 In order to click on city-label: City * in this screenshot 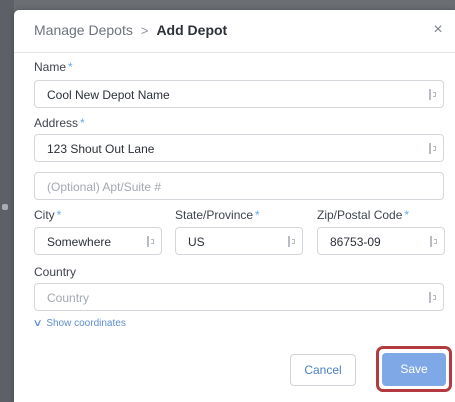, I will do `click(47, 215)`.